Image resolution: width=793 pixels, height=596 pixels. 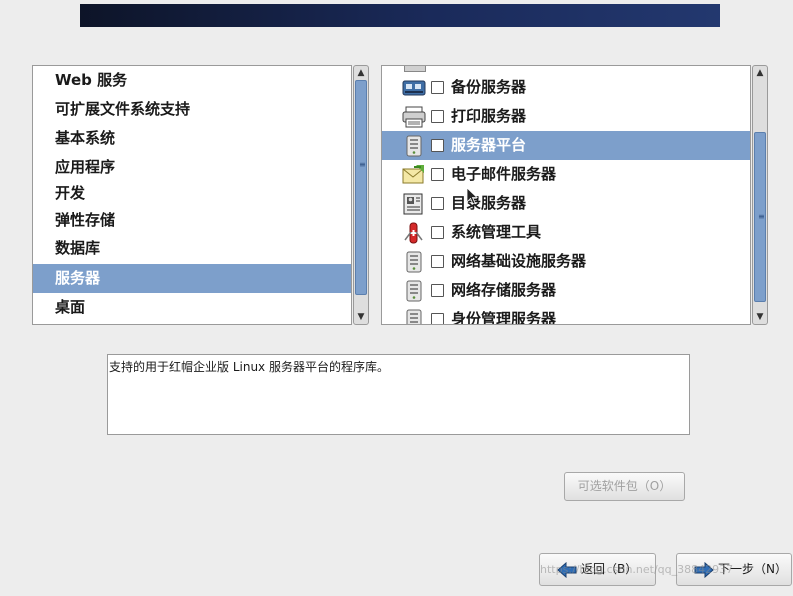 I want to click on category-label: 应用程序, so click(x=85, y=167).